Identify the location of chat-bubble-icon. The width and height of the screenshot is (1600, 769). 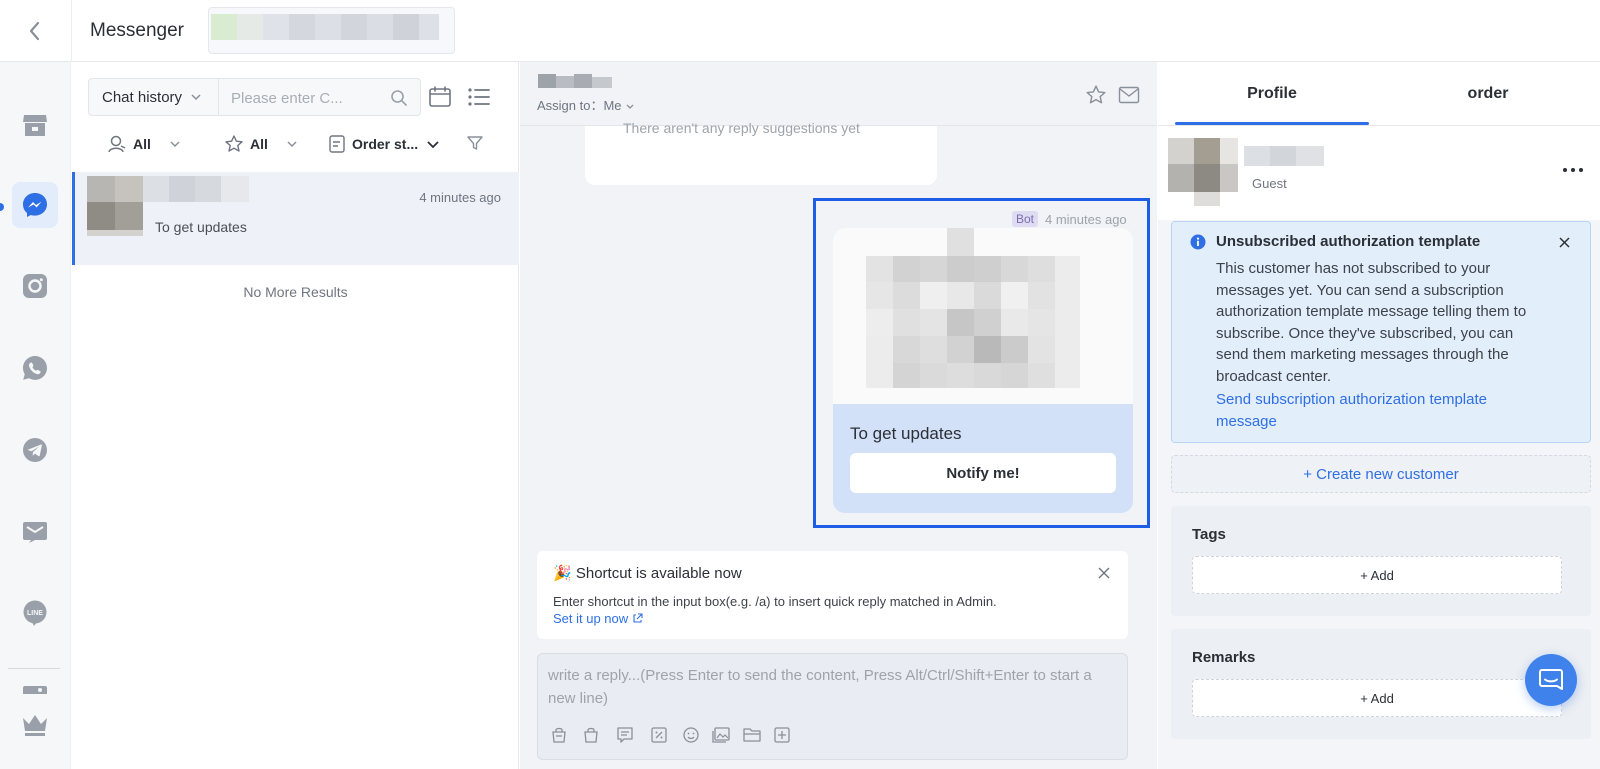
(1551, 679).